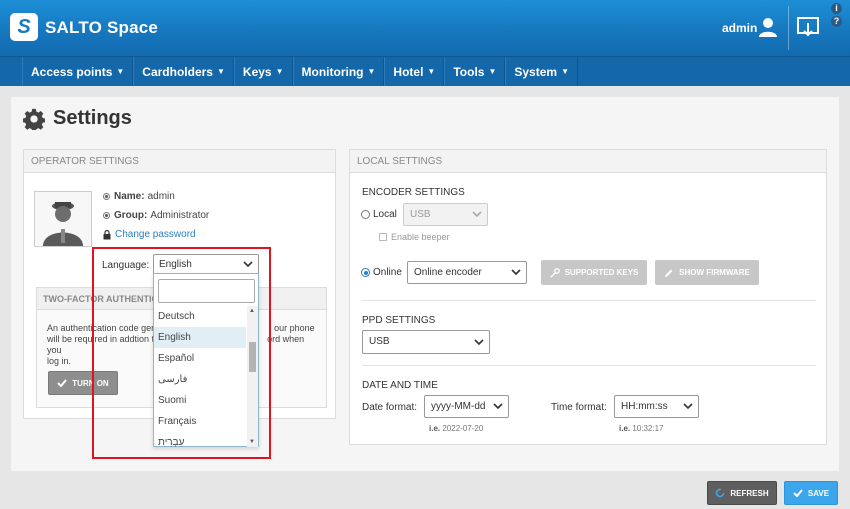  I want to click on nav-cardholders: Cardholders ▼, so click(183, 71).